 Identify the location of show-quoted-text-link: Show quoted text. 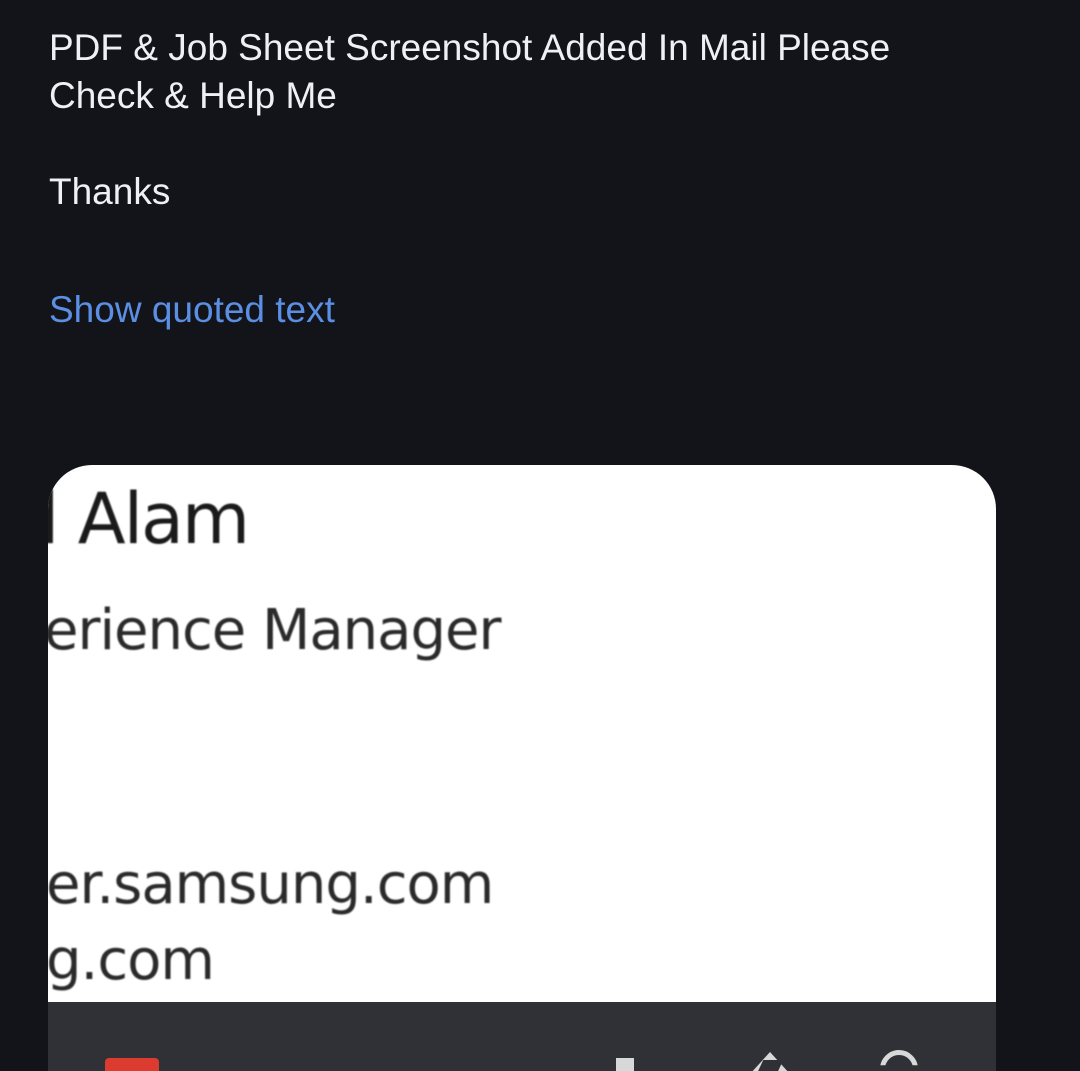
(192, 310).